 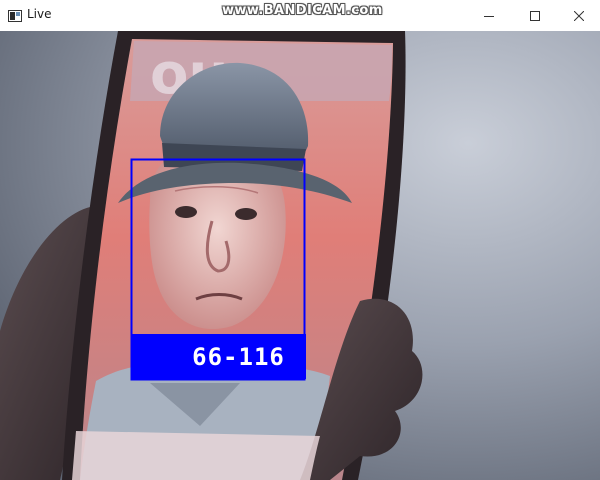 I want to click on maximize-icon, so click(x=535, y=15).